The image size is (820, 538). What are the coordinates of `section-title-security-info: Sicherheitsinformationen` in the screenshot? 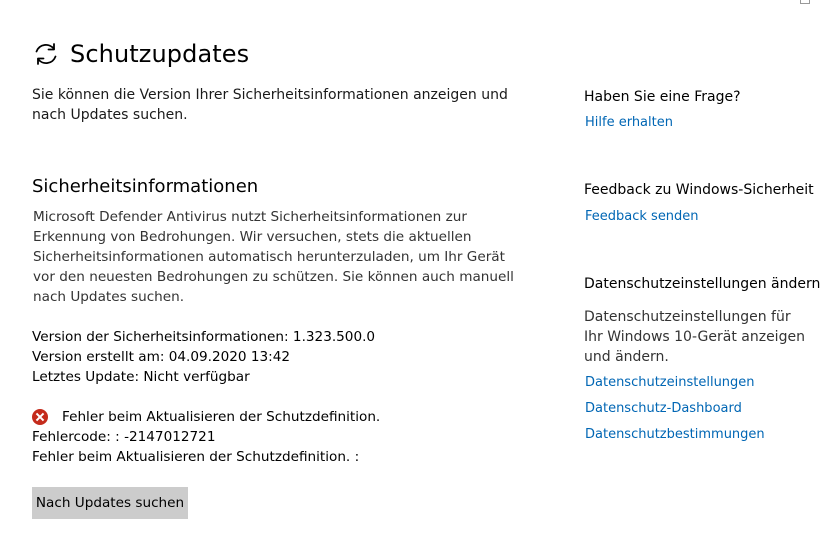 It's located at (145, 186).